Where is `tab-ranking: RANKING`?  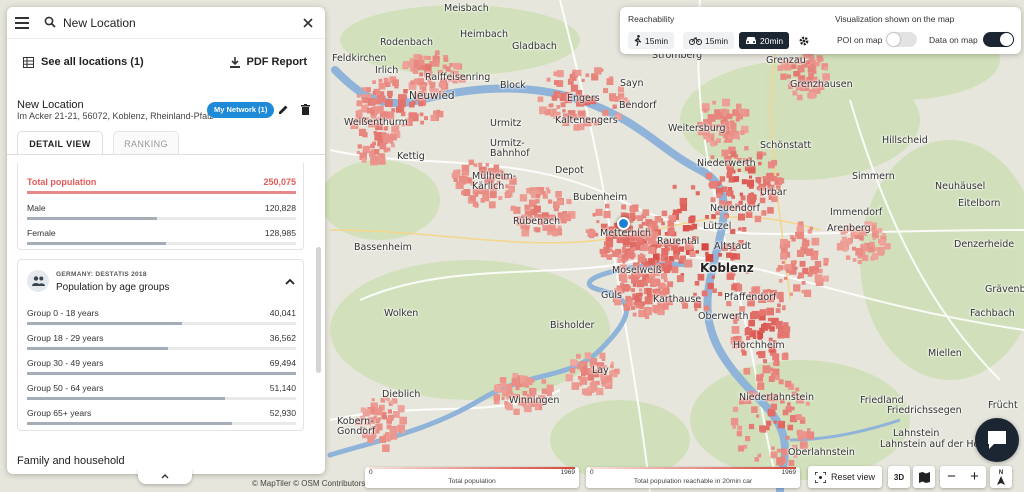
tab-ranking: RANKING is located at coordinates (146, 143).